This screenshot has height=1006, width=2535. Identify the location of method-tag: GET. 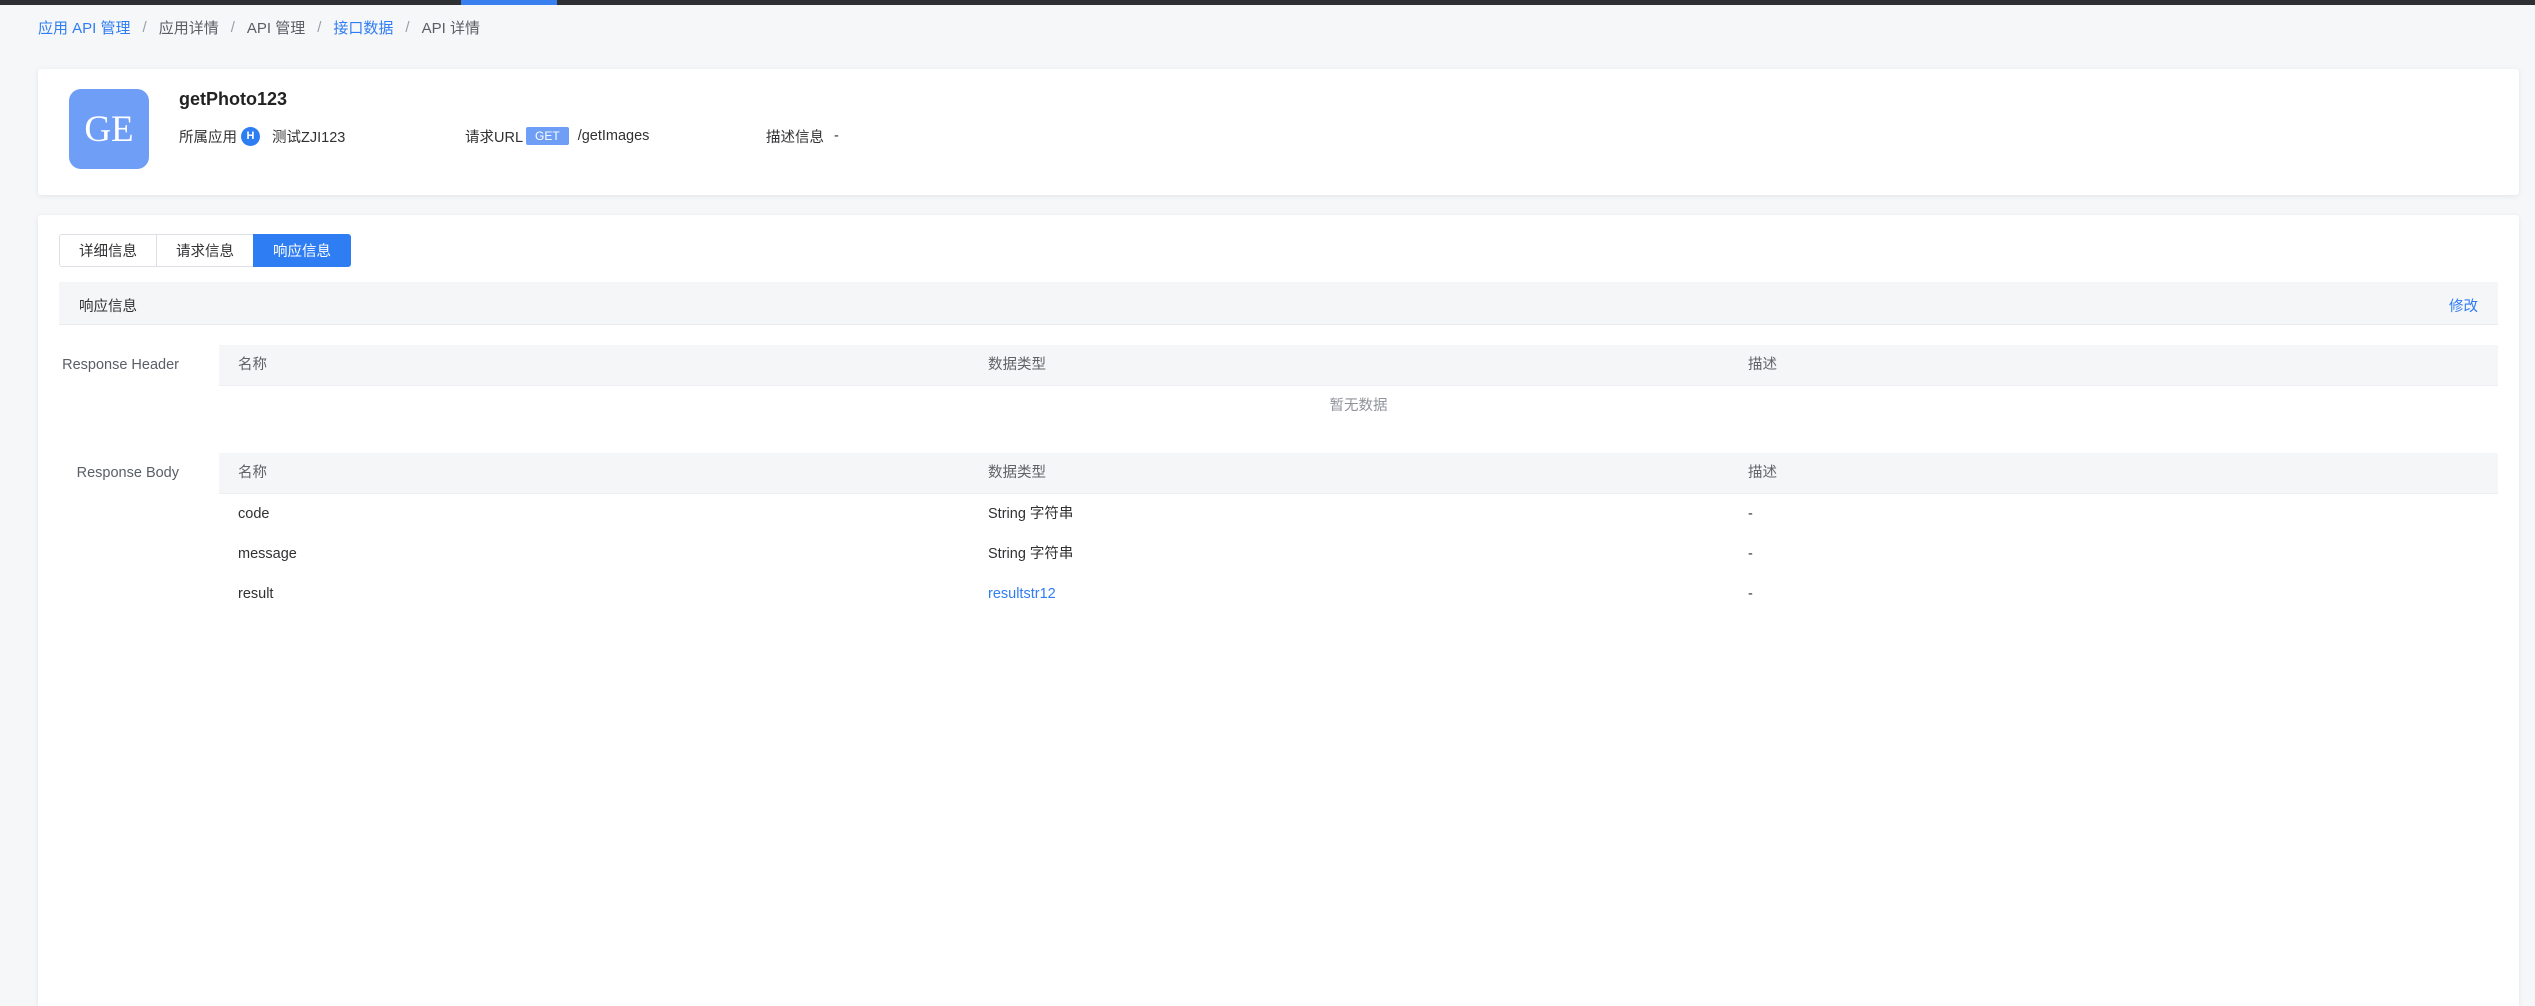
(547, 136).